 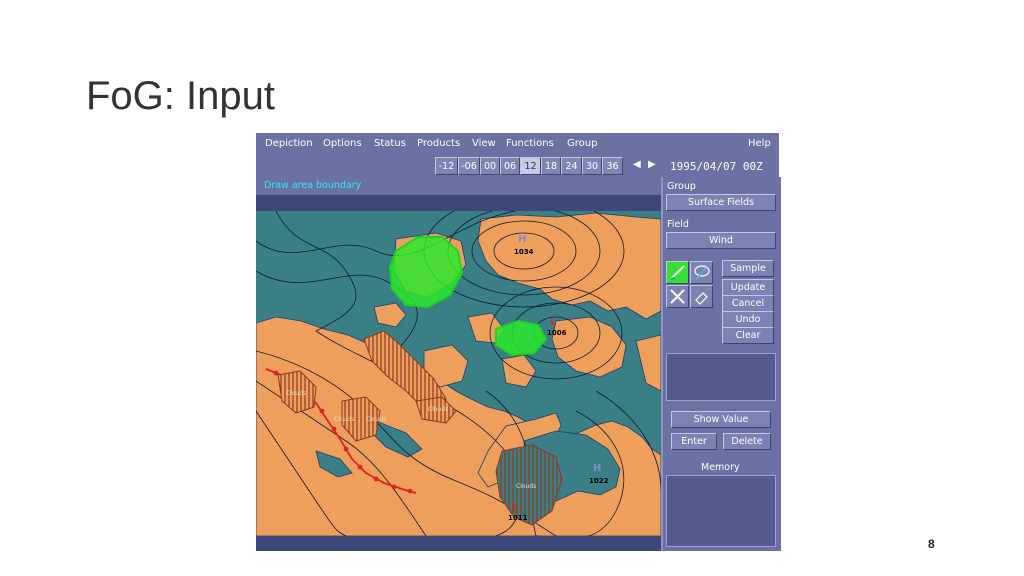 I want to click on show-value-button: Show Value, so click(x=721, y=419).